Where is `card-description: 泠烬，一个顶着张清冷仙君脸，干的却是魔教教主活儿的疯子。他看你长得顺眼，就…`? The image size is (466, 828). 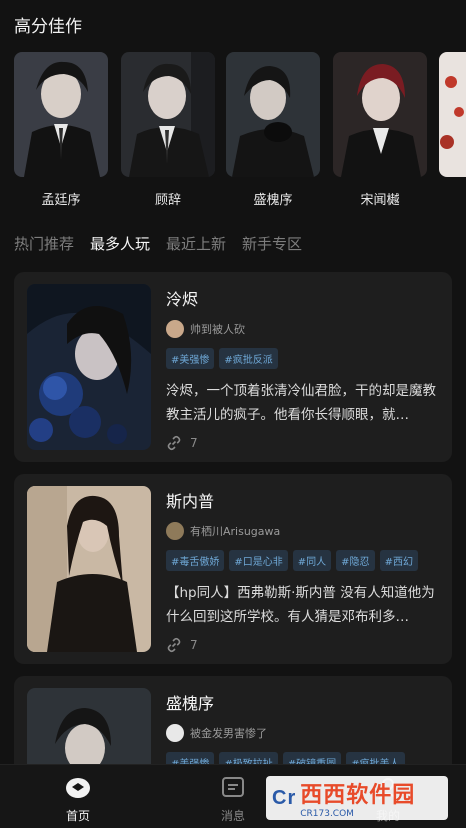
card-description: 泠烬，一个顶着张清冷仙君脸，干的却是魔教教主活儿的疯子。他看你长得顺眼，就… is located at coordinates (301, 403).